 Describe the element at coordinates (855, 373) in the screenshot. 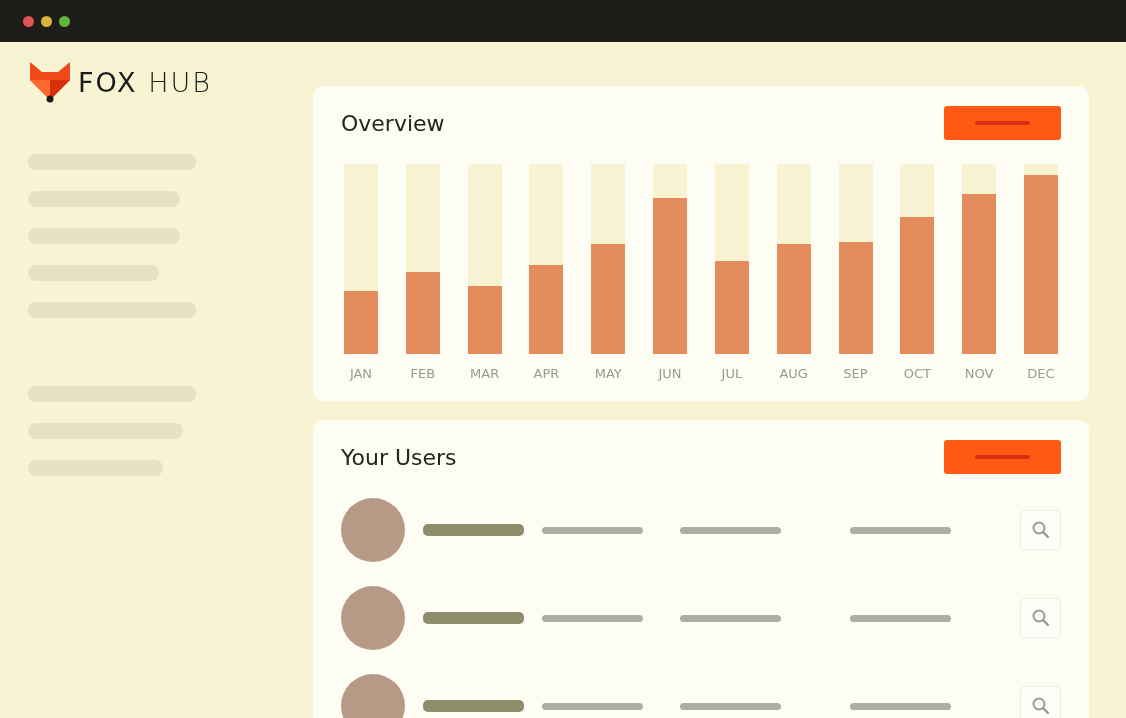

I see `month-label: SEP` at that location.